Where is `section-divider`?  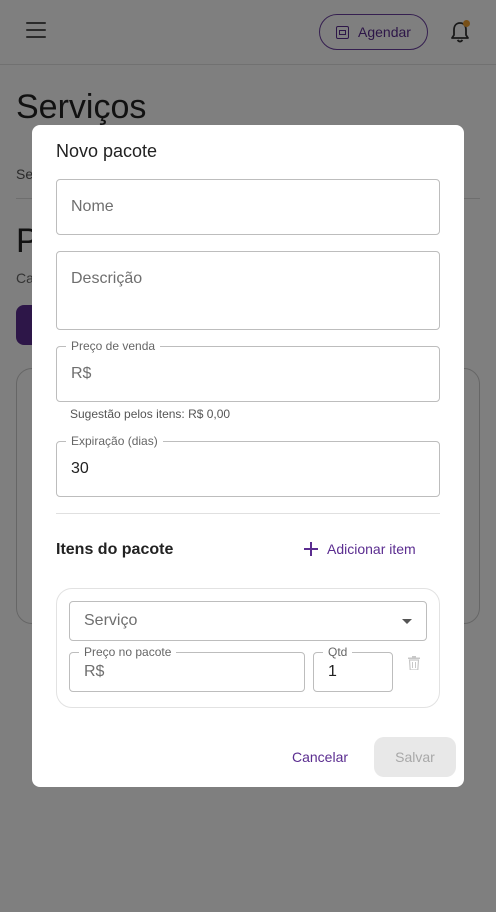 section-divider is located at coordinates (248, 513).